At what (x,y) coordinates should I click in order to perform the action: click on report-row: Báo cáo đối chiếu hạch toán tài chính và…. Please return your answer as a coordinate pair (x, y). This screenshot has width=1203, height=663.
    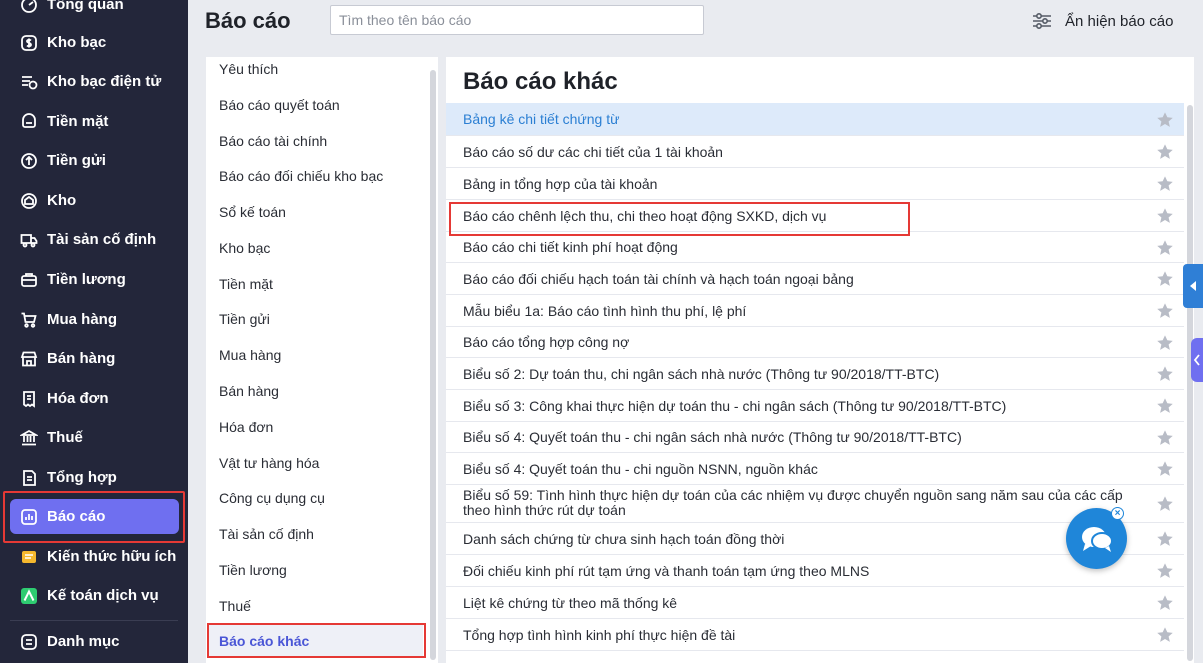
    Looking at the image, I should click on (815, 279).